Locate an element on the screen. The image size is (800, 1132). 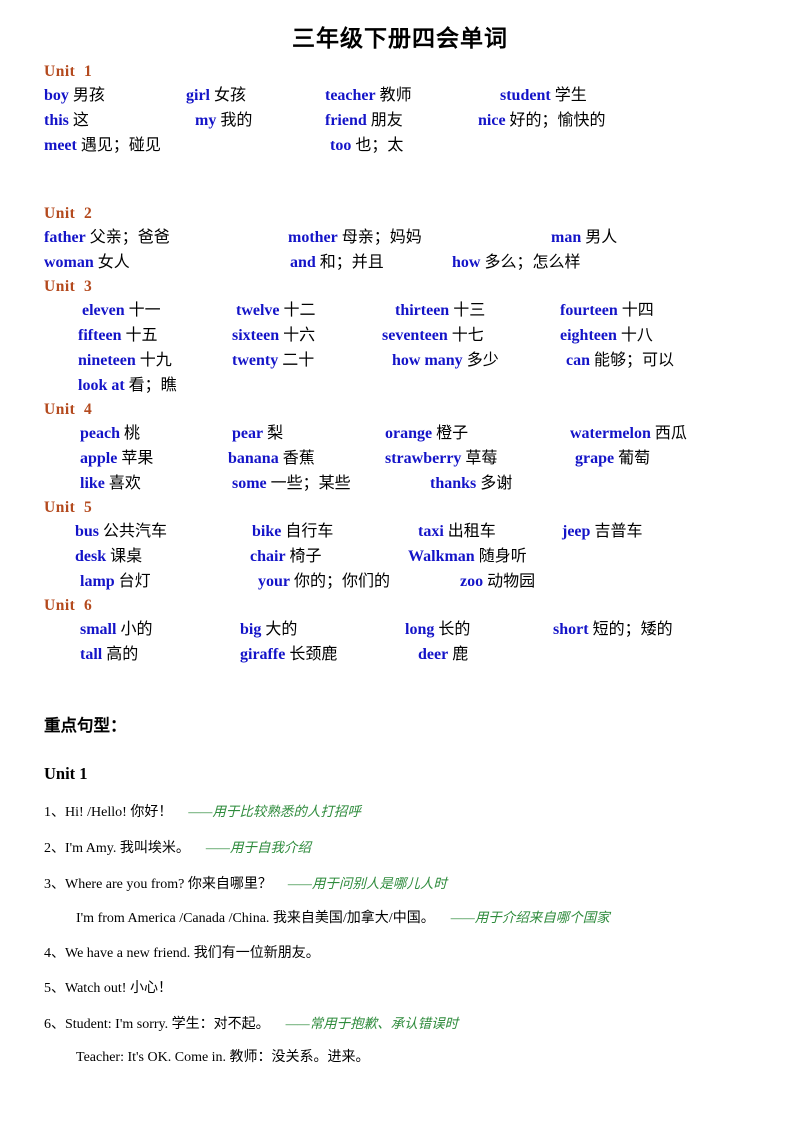
vocab-entry: teacher 教师 is located at coordinates (368, 95).